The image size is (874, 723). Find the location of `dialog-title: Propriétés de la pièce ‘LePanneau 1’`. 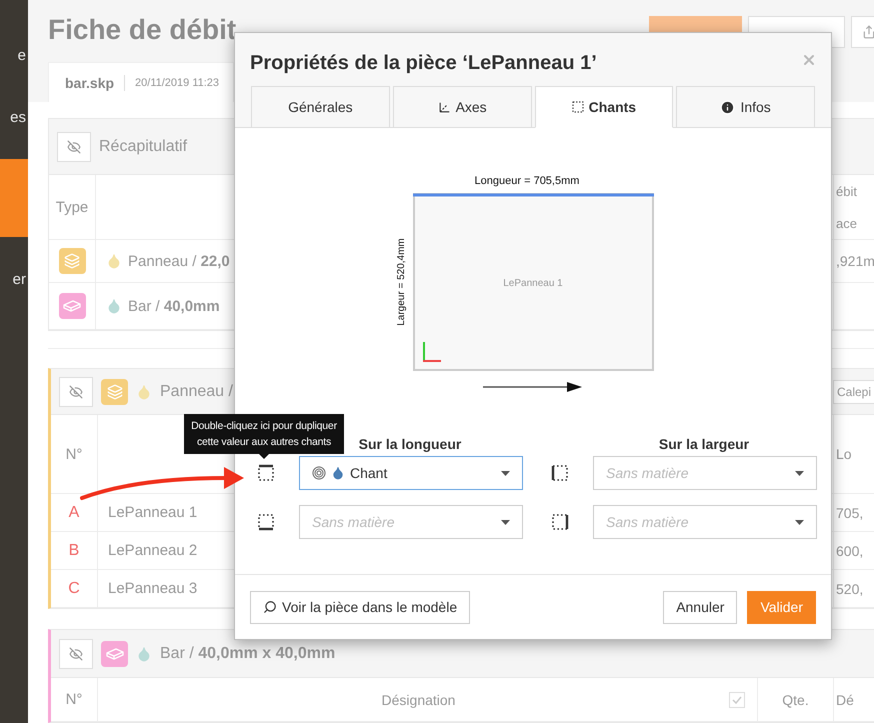

dialog-title: Propriétés de la pièce ‘LePanneau 1’ is located at coordinates (423, 63).